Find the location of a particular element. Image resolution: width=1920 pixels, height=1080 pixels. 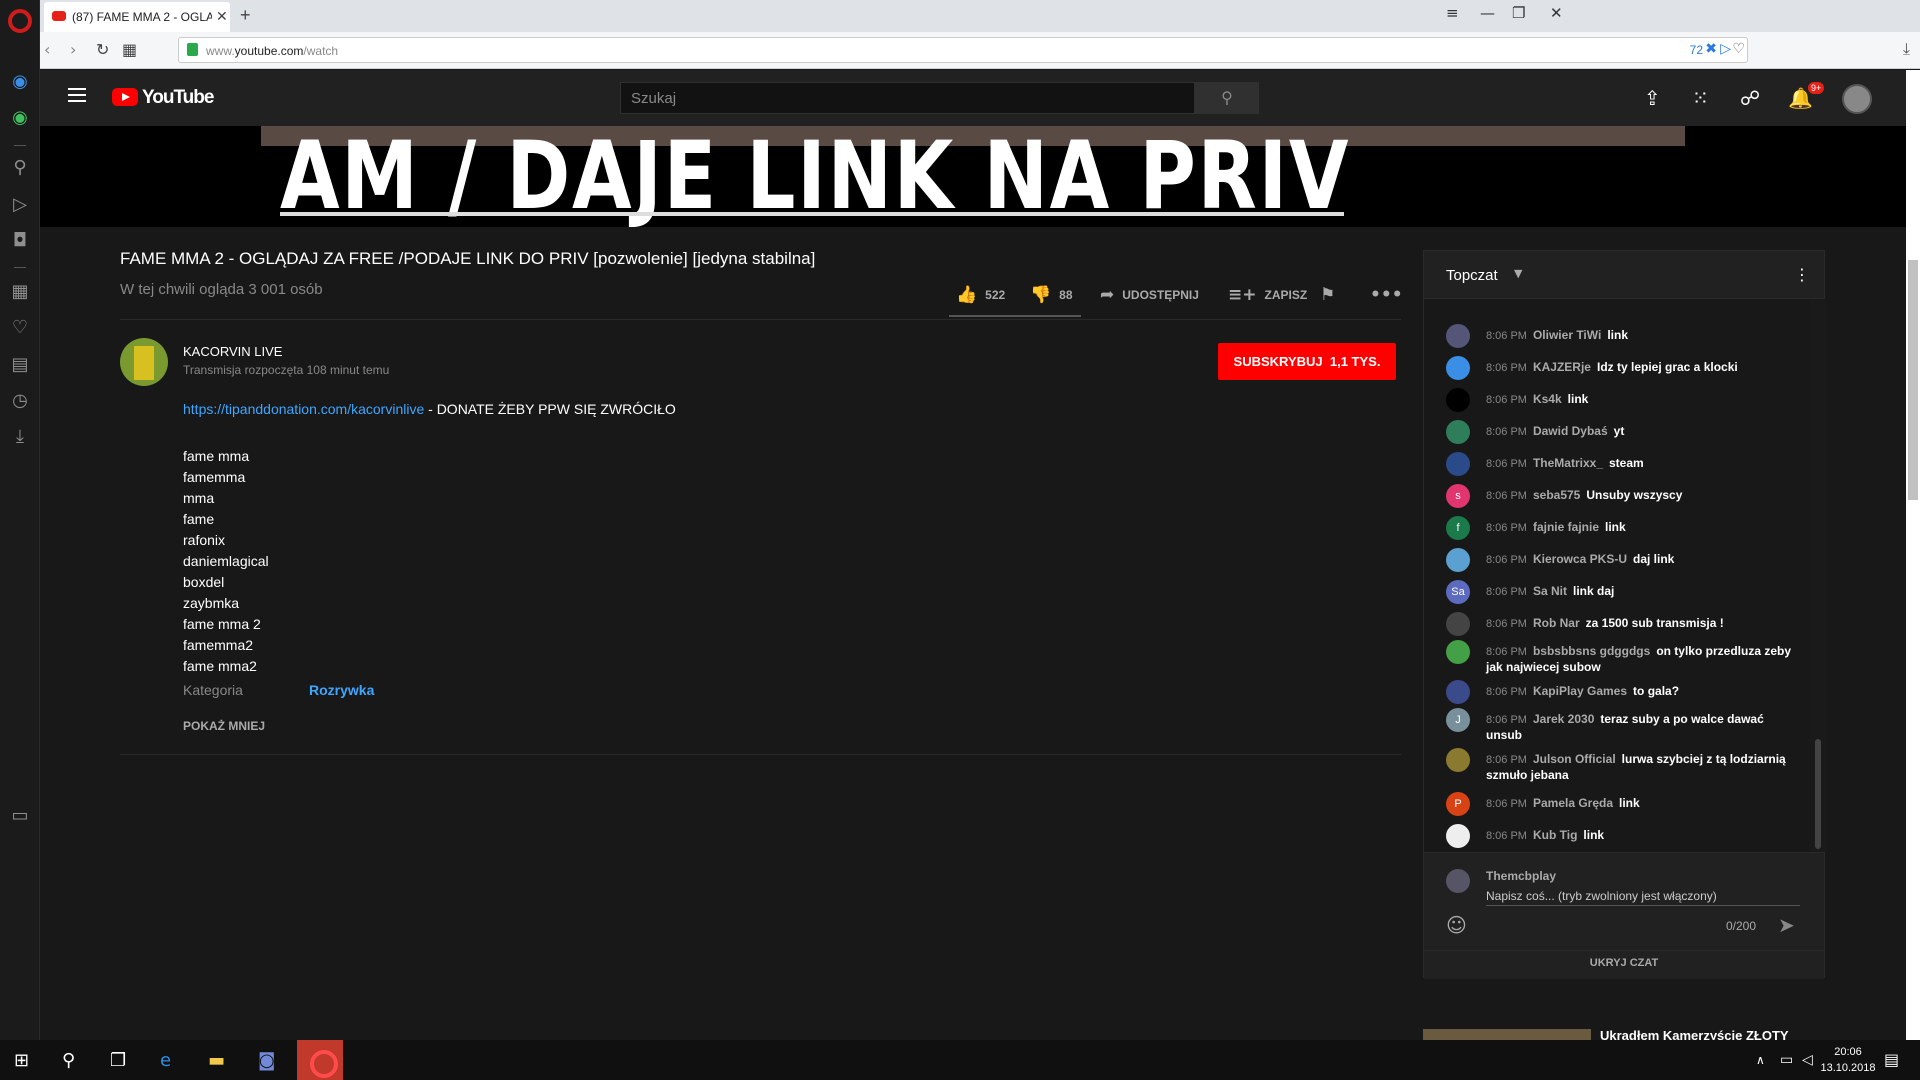

messenger-icon: ◉ is located at coordinates (20, 82).